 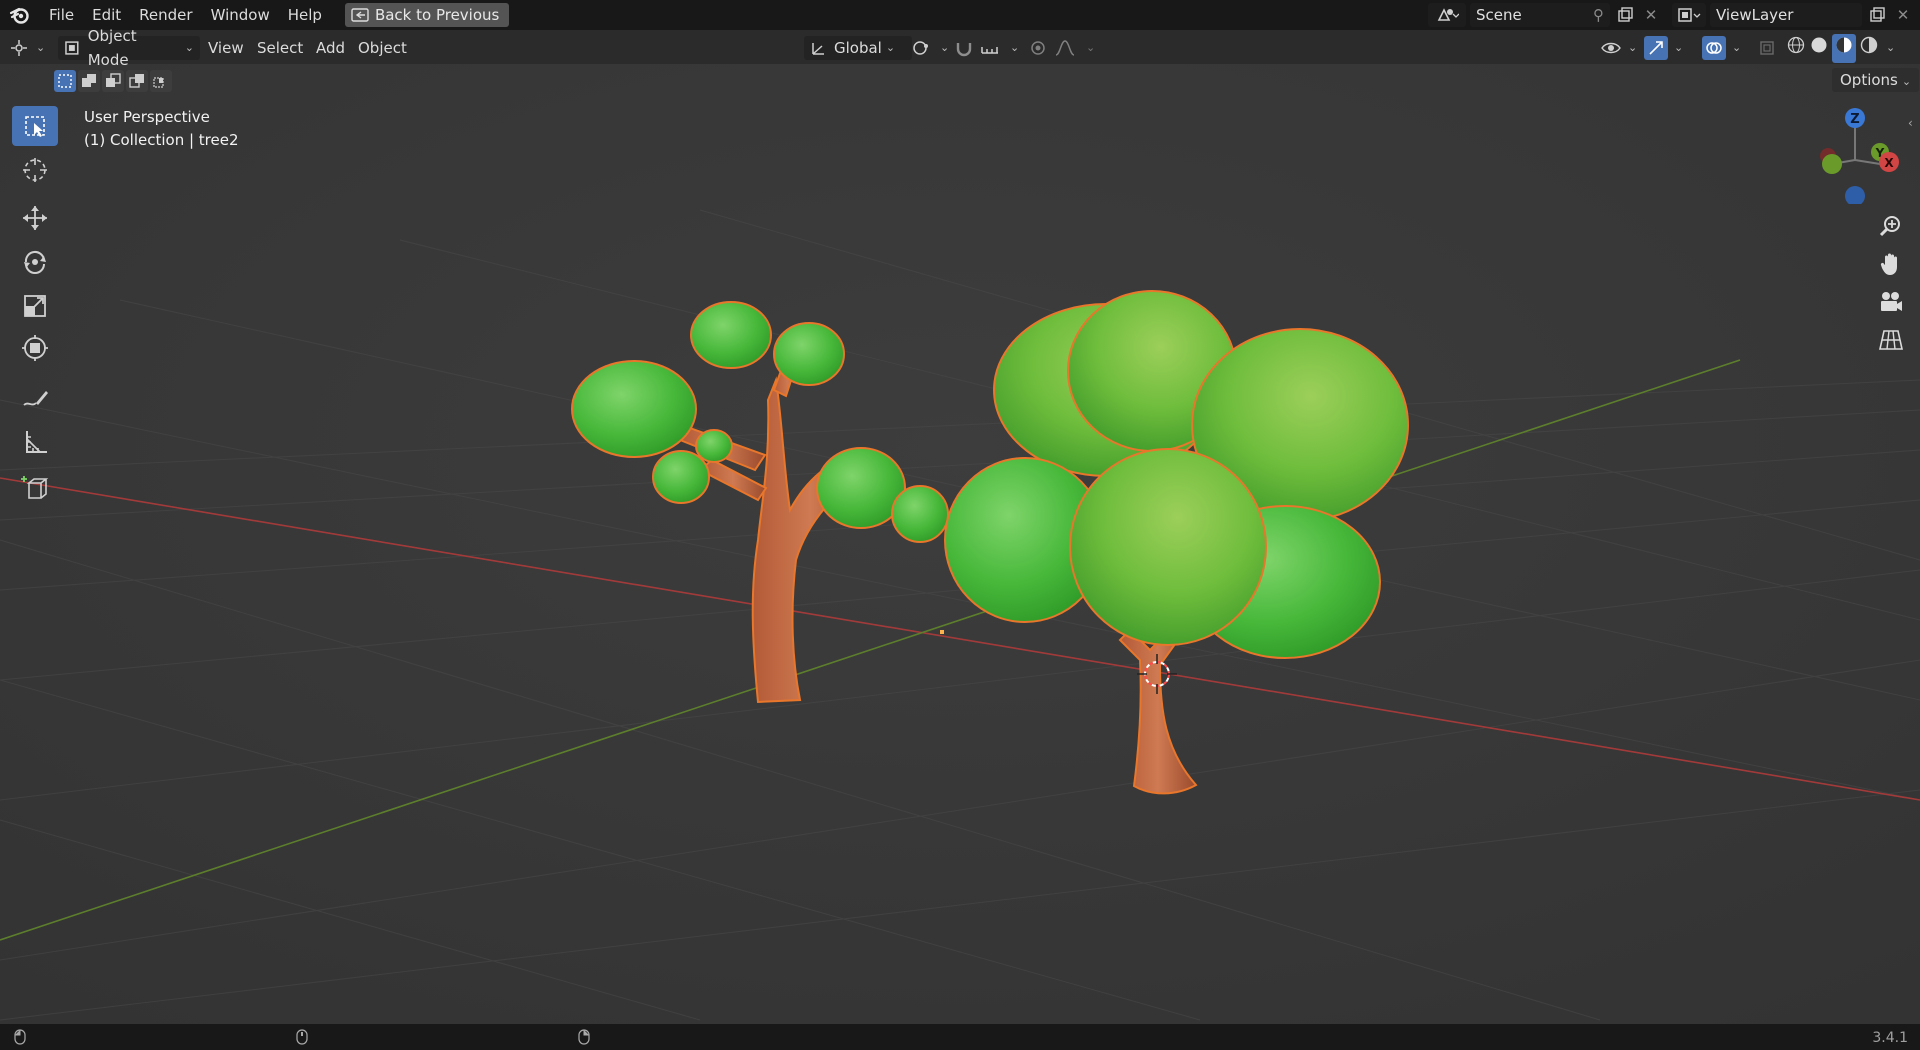 I want to click on select-subtract-icon, so click(x=113, y=81).